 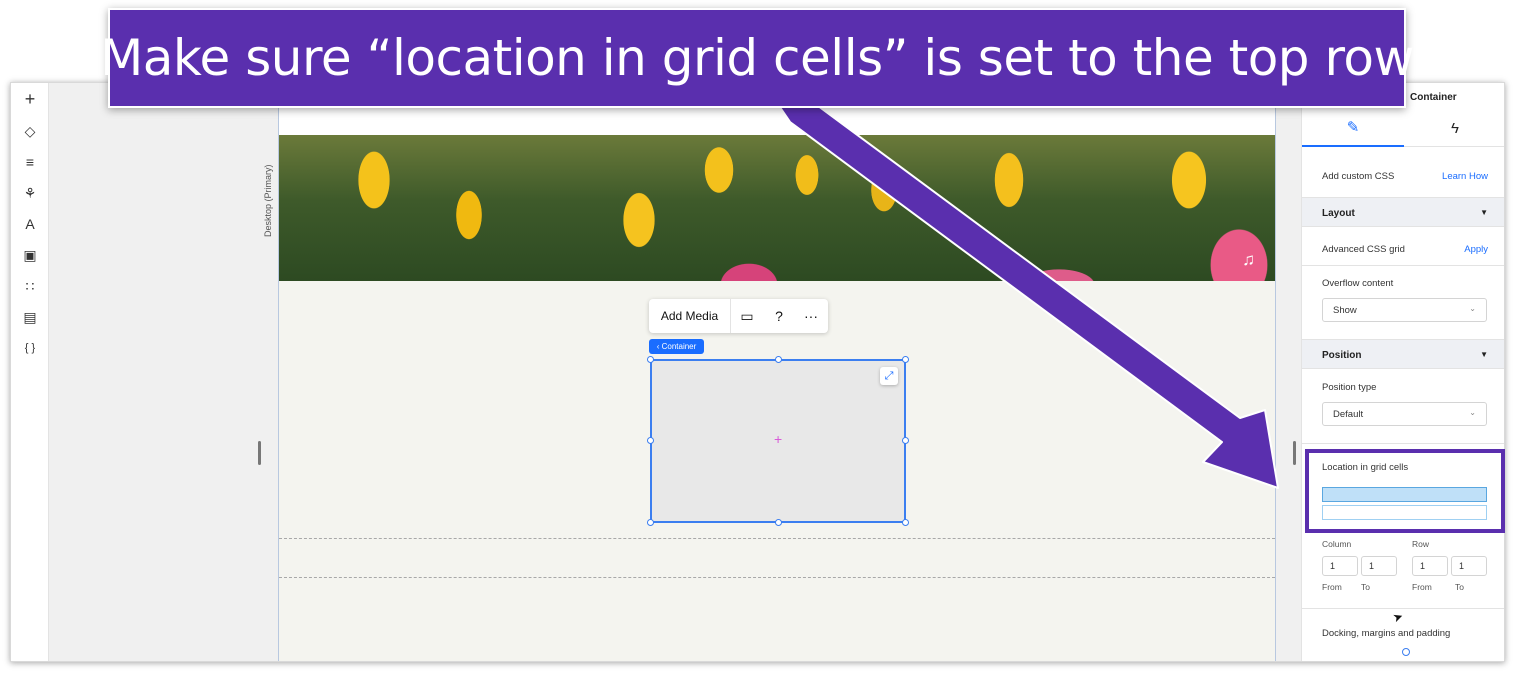 I want to click on resize-handle-right, so click(x=1294, y=453).